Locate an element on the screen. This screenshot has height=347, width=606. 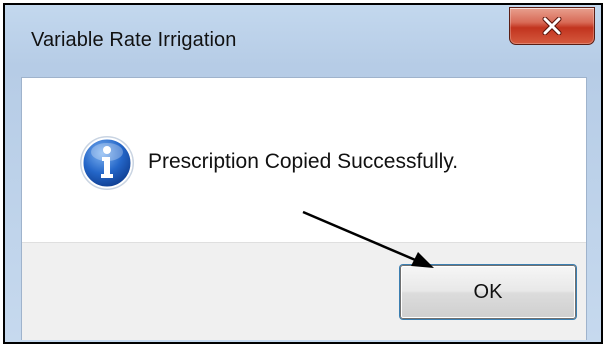
information-icon is located at coordinates (107, 163).